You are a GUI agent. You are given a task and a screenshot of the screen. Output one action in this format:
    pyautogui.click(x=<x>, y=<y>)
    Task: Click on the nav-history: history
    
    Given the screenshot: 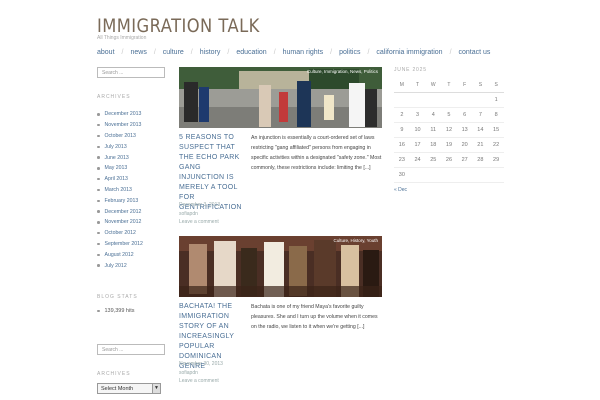 What is the action you would take?
    pyautogui.click(x=210, y=52)
    